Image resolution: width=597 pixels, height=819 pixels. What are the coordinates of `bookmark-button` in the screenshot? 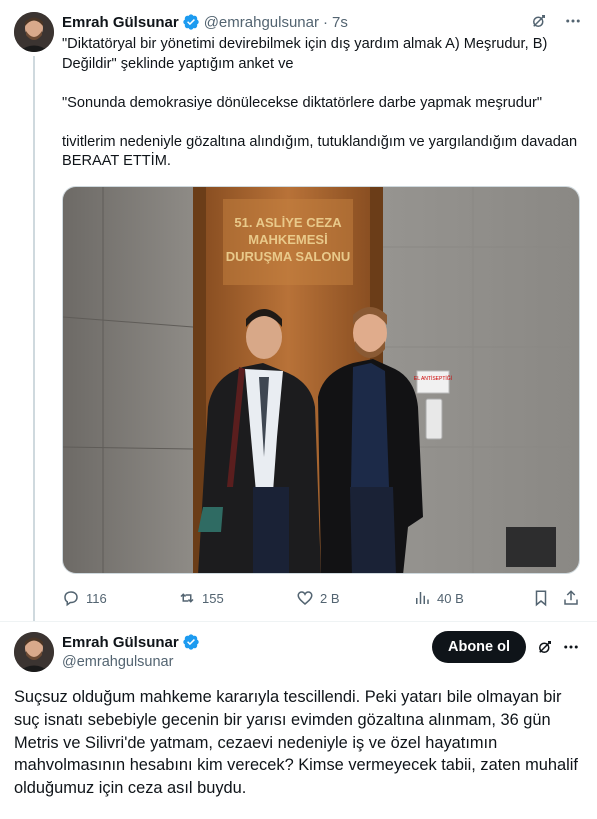 It's located at (541, 598).